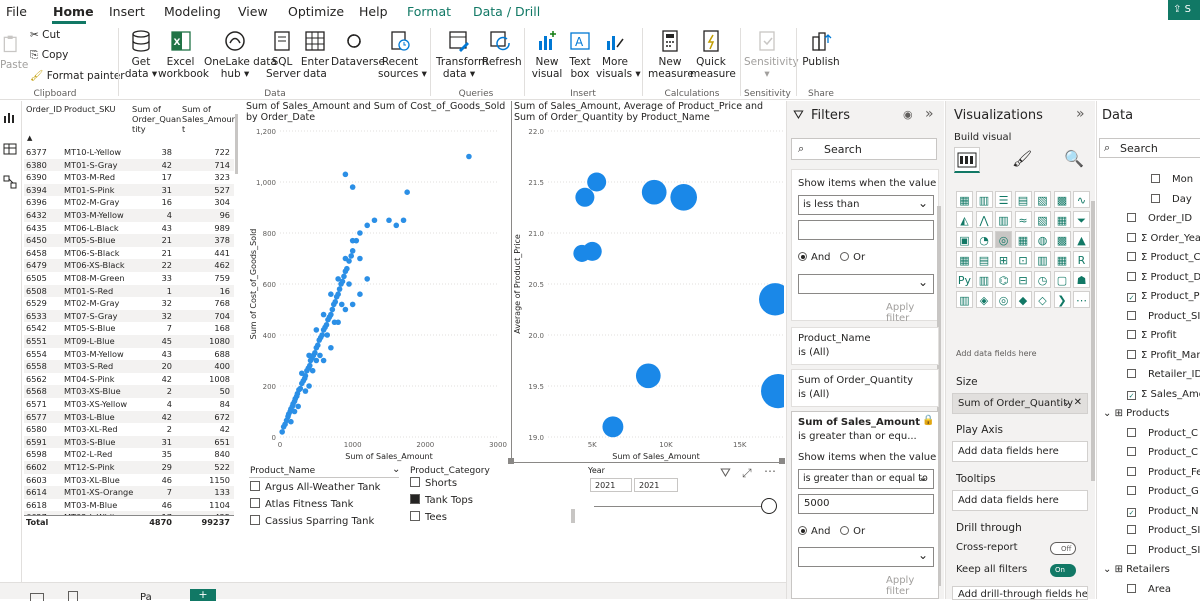 This screenshot has width=1200, height=603. Describe the element at coordinates (492, 497) in the screenshot. I see `slicer-product-category: Product_Category Shorts Tank Tops Tees` at that location.